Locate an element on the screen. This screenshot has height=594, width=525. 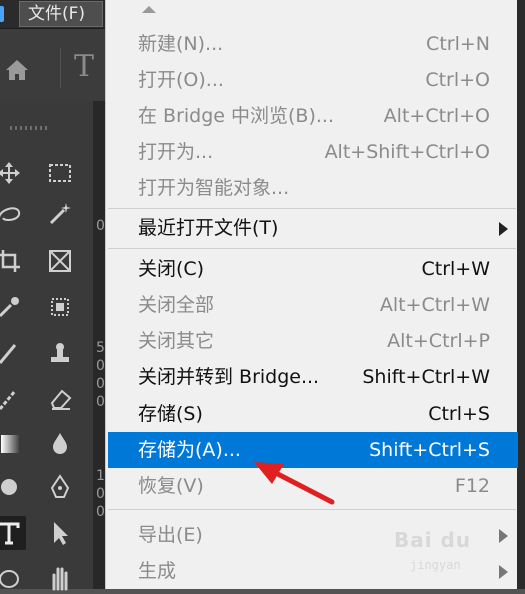
frame-icon is located at coordinates (60, 261).